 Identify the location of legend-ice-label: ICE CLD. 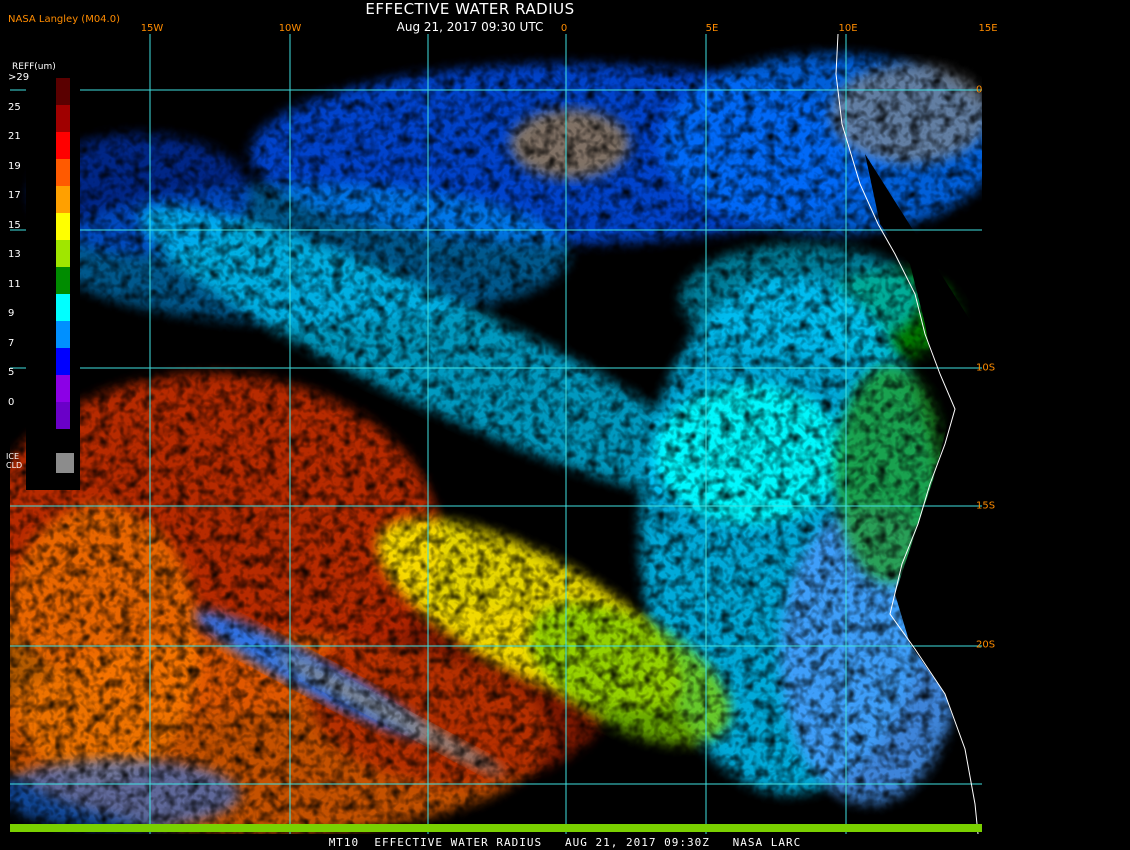
(14, 461).